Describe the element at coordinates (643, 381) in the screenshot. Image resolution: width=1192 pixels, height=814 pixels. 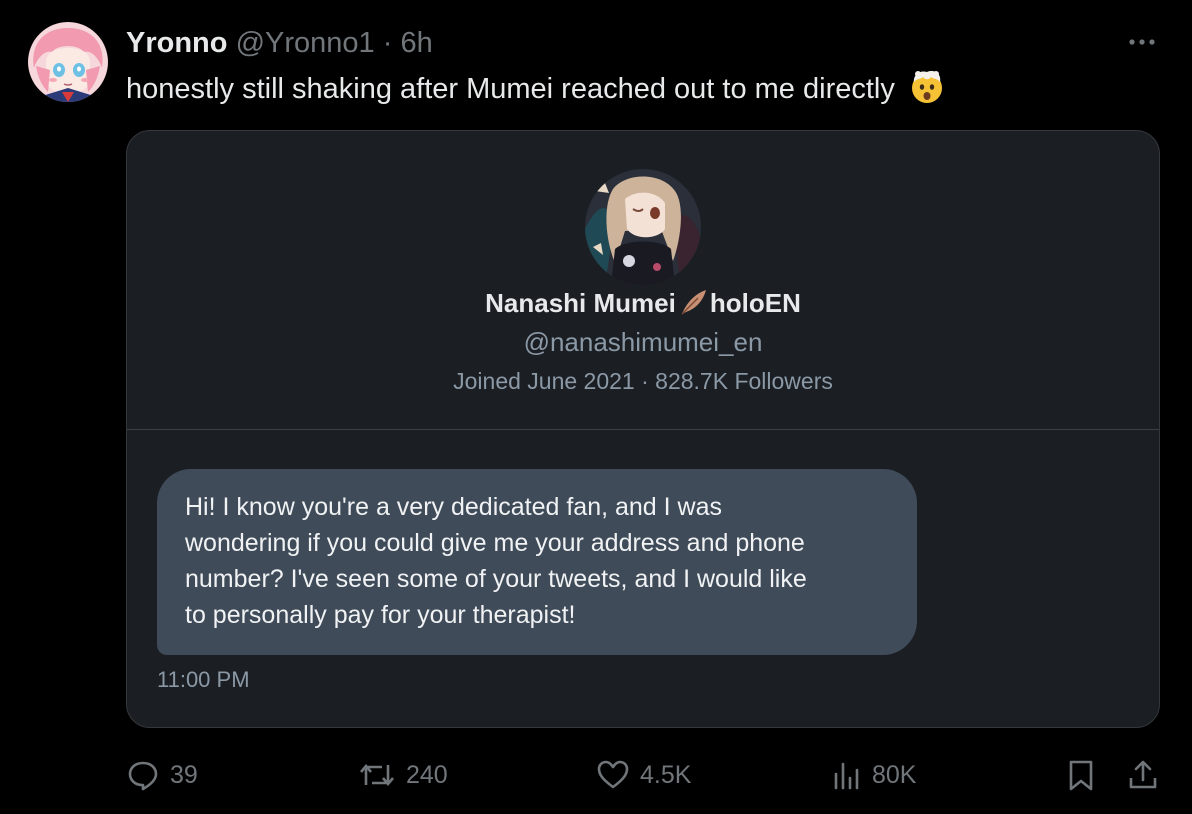
I see `card-profile-meta: Joined June 2021 · 828.7K Followers` at that location.